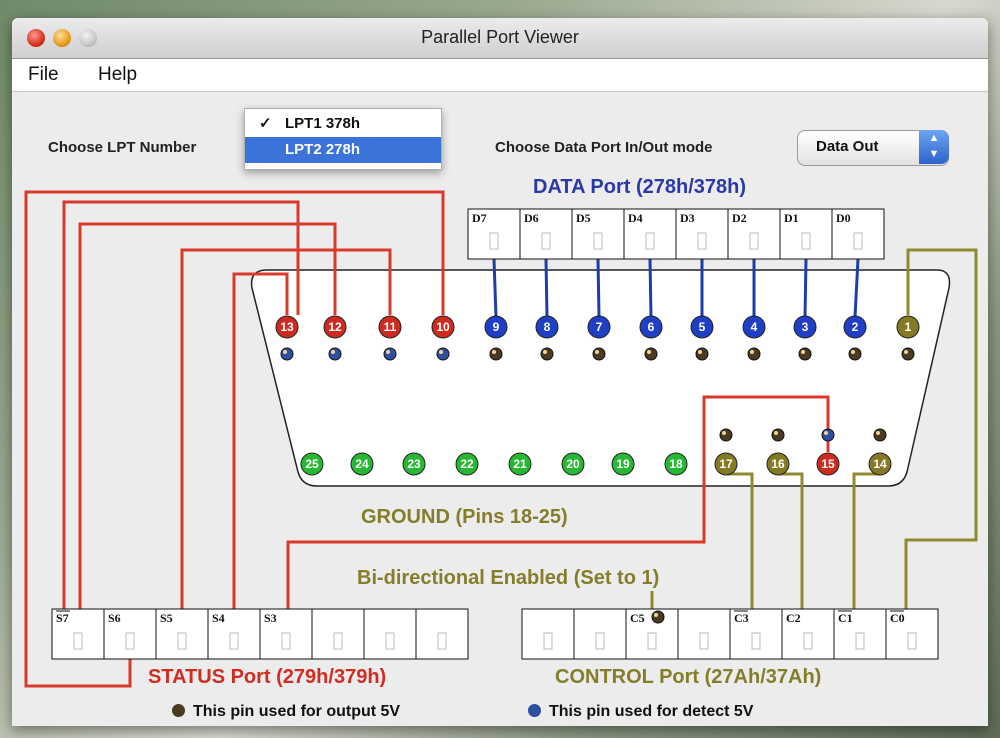 The height and width of the screenshot is (738, 1000). What do you see at coordinates (297, 711) in the screenshot?
I see `legend-output-text: This pin used for output 5V` at bounding box center [297, 711].